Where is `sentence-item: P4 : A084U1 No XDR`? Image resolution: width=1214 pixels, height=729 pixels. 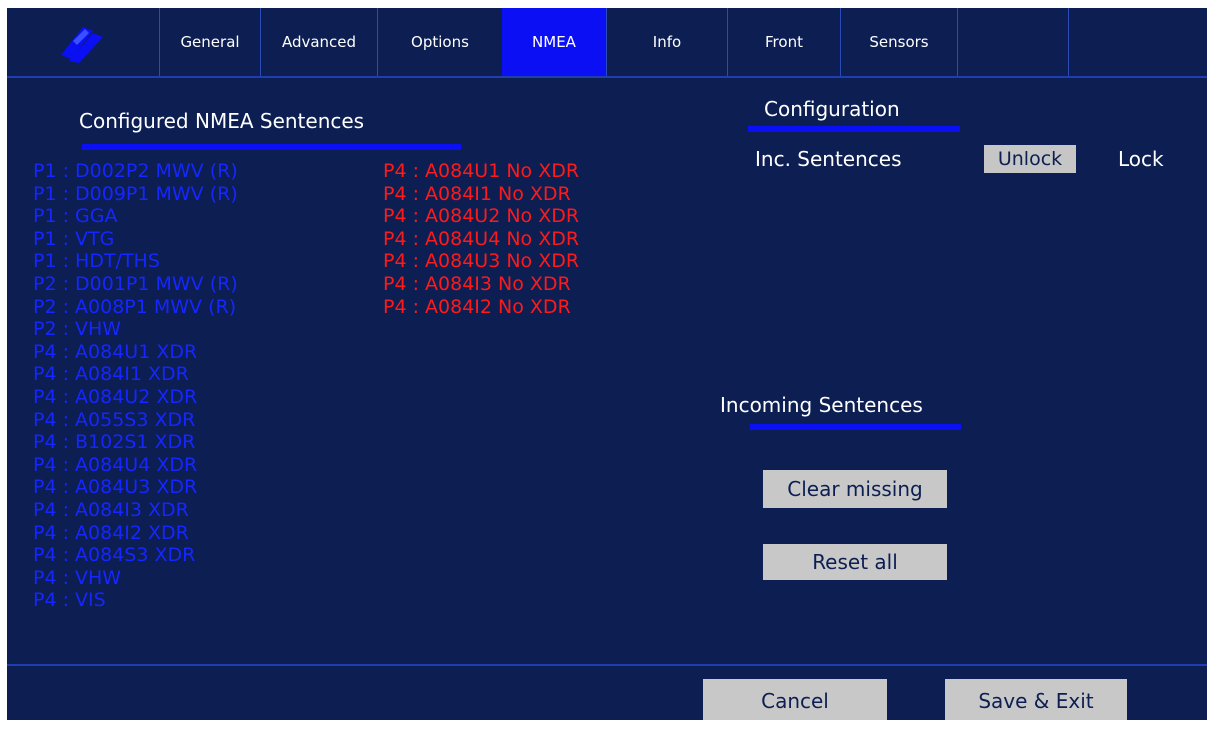 sentence-item: P4 : A084U1 No XDR is located at coordinates (481, 171).